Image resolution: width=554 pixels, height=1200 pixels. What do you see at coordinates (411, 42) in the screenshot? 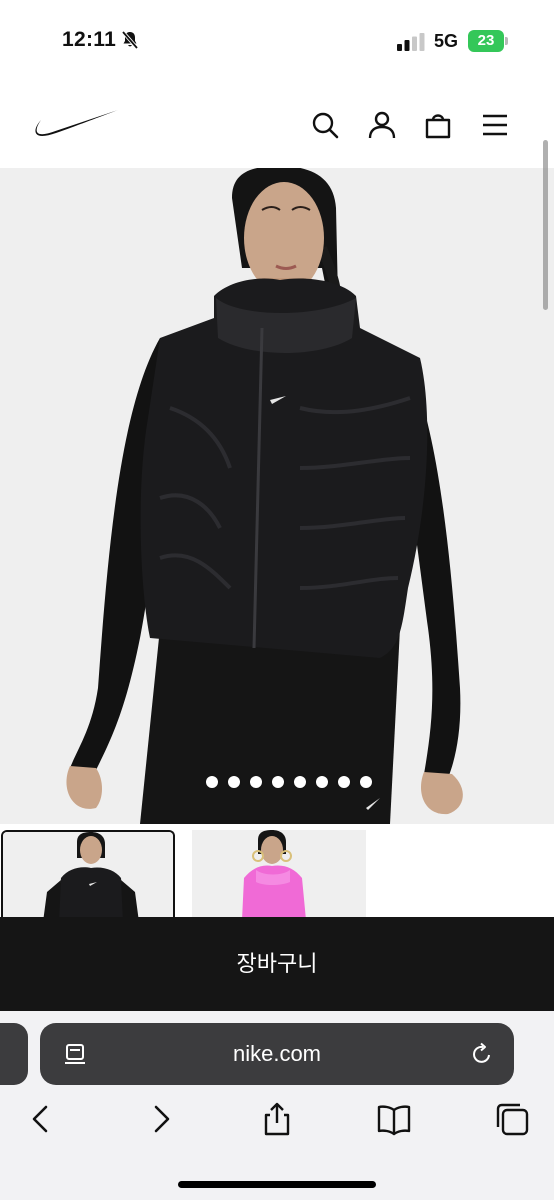
I see `signal-bars-icon` at bounding box center [411, 42].